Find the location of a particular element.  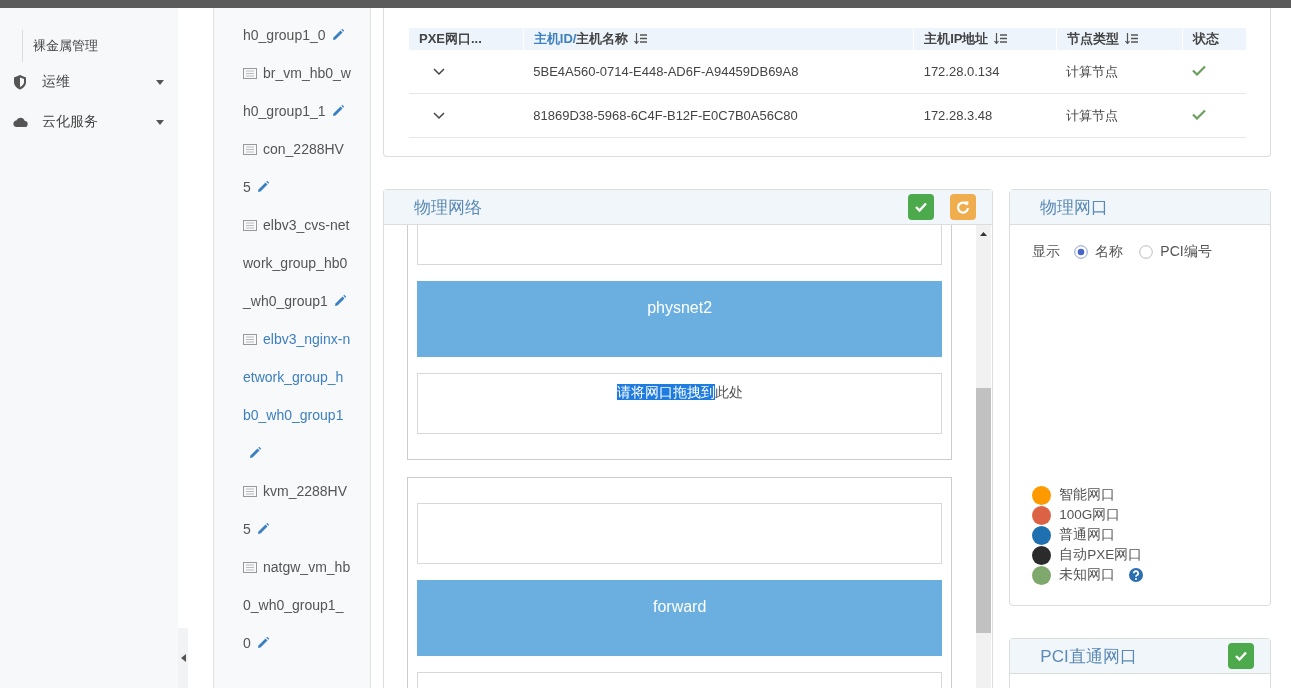

scroll-thumb is located at coordinates (984, 510).